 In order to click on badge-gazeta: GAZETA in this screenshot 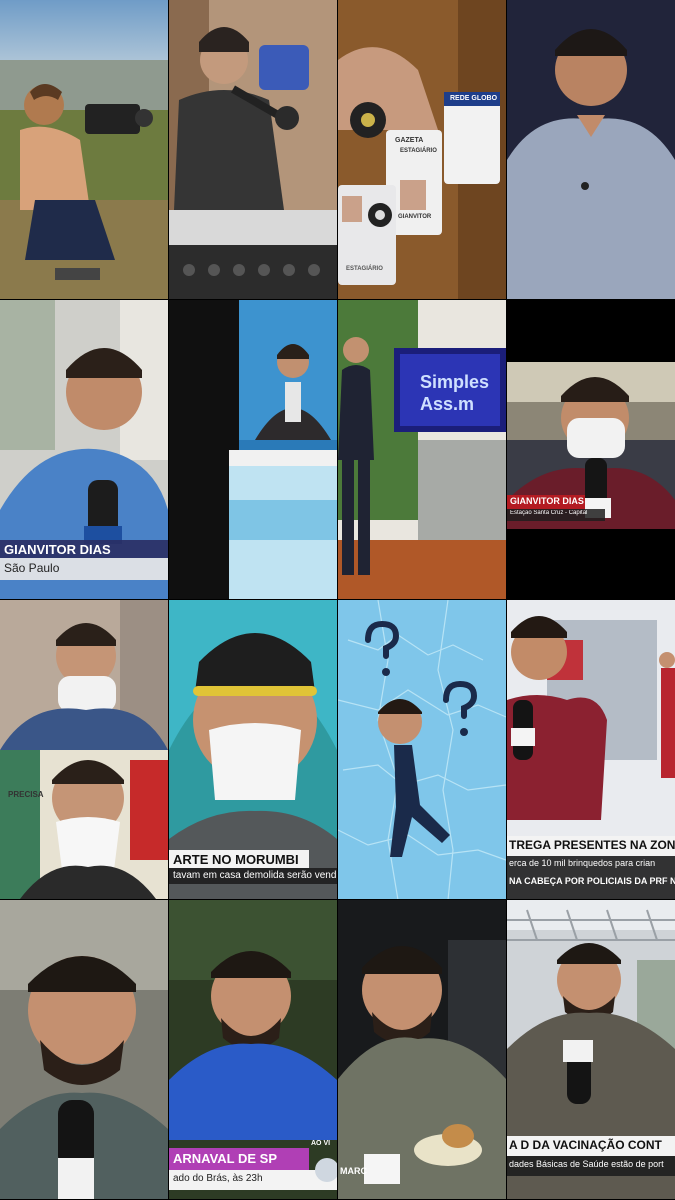, I will do `click(409, 140)`.